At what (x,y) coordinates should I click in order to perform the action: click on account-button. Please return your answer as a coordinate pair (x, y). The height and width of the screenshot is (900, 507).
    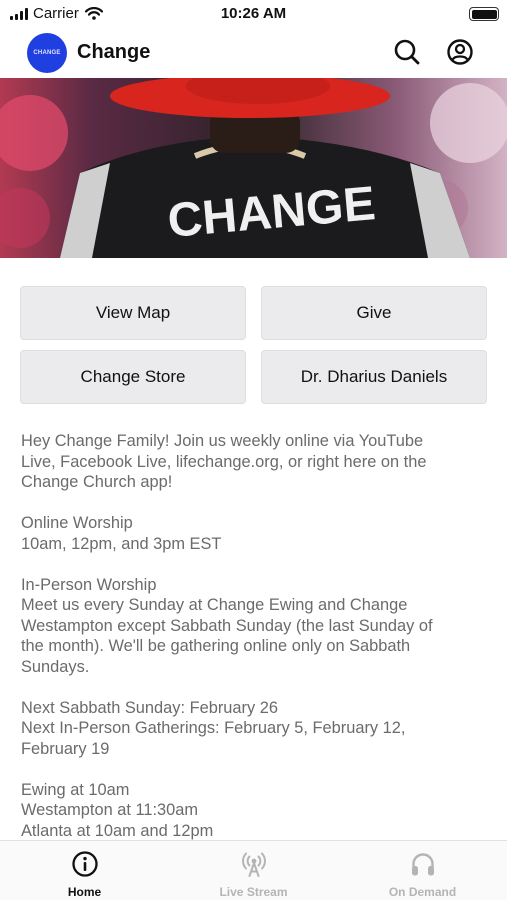
    Looking at the image, I should click on (460, 52).